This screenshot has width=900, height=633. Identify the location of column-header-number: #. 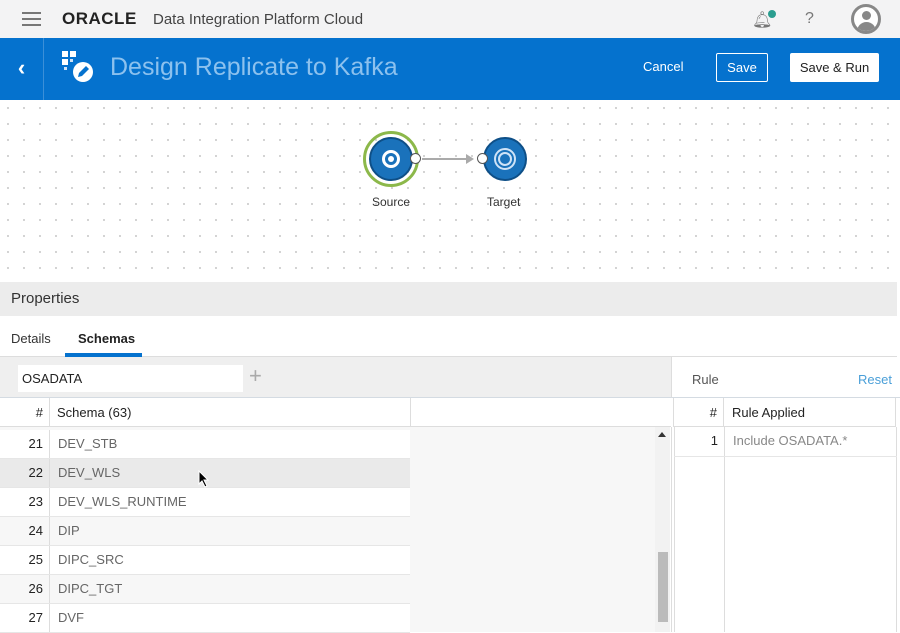
(25, 412).